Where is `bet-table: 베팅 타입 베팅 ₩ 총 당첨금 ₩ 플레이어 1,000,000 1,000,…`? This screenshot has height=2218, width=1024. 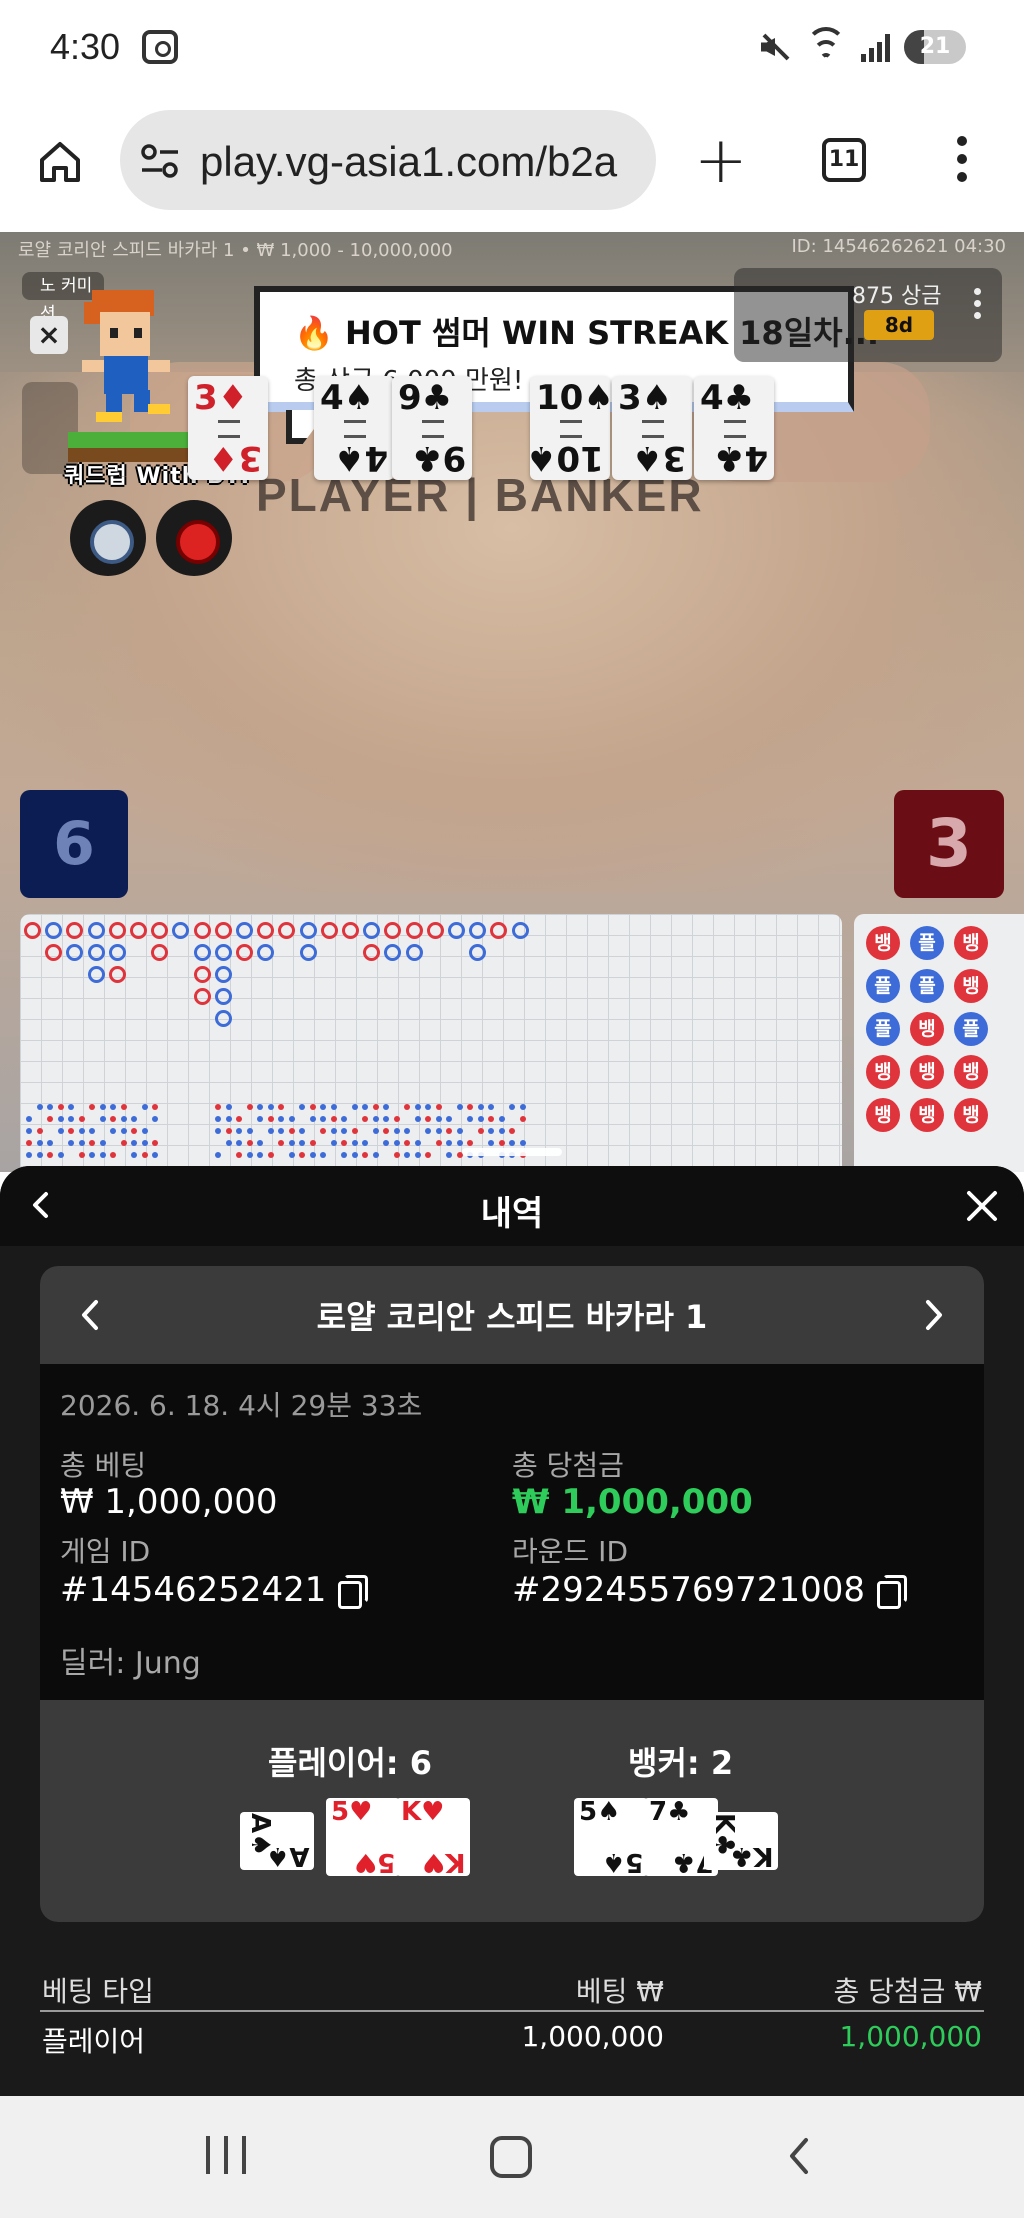
bet-table: 베팅 타입 베팅 ₩ 총 당첨금 ₩ 플레이어 1,000,000 1,000,… is located at coordinates (512, 2012).